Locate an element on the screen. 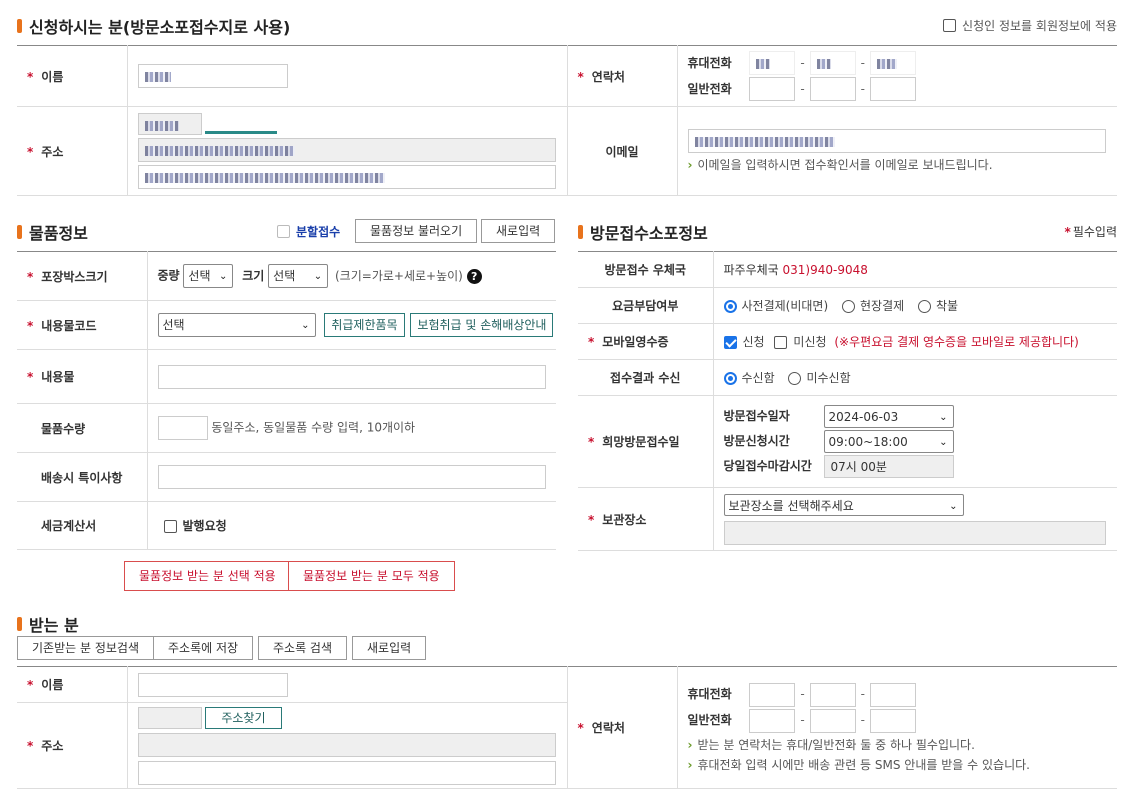 The height and width of the screenshot is (810, 1129). fee-label: 요금부담여부 is located at coordinates (646, 305).